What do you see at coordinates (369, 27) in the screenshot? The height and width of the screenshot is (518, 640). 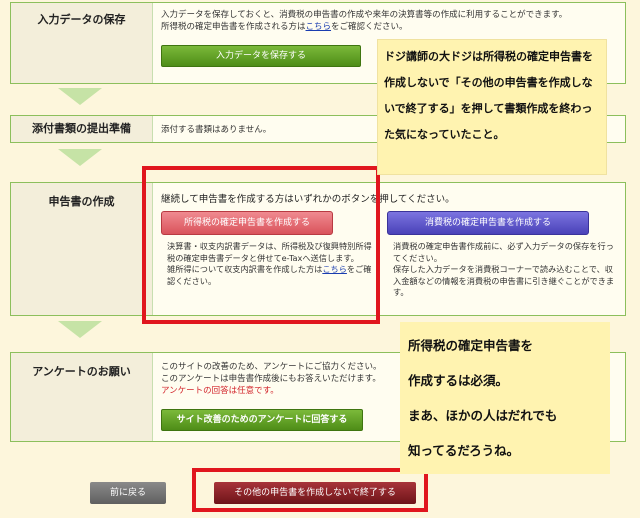 I see `save-desc-2-post: をご確認ください。` at bounding box center [369, 27].